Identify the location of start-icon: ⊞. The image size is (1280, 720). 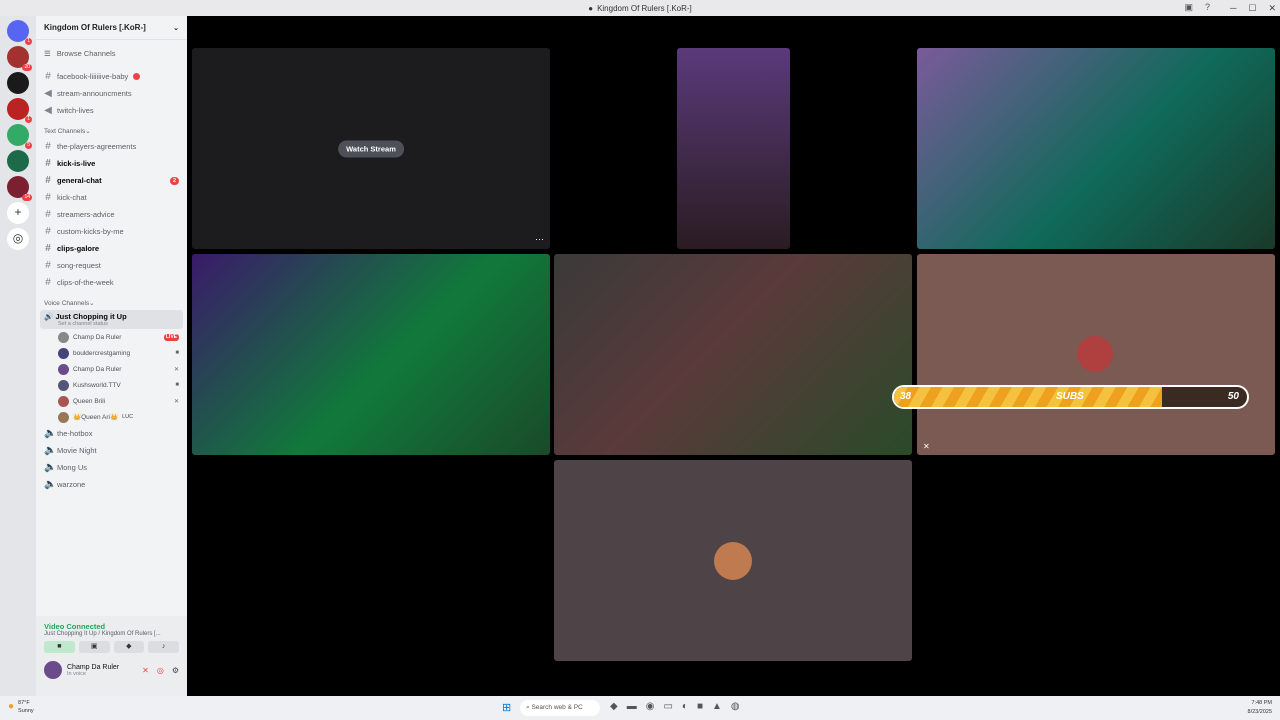
(506, 707).